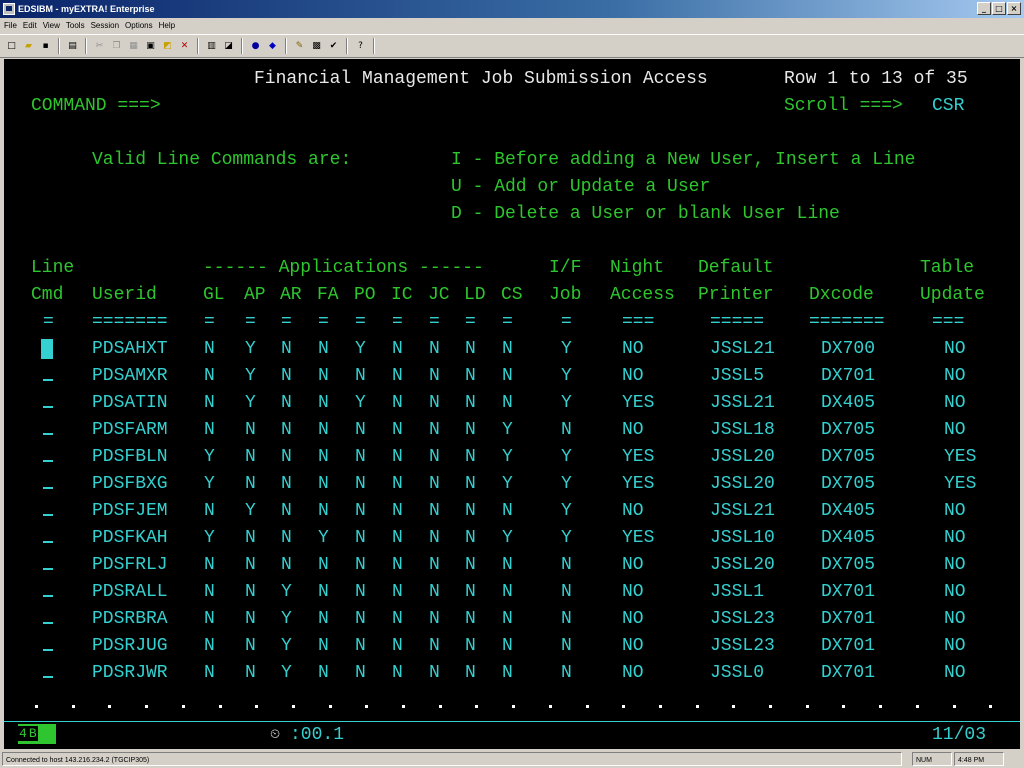 This screenshot has height=768, width=1024. Describe the element at coordinates (211, 46) in the screenshot. I see `connect-icon: ▥` at that location.